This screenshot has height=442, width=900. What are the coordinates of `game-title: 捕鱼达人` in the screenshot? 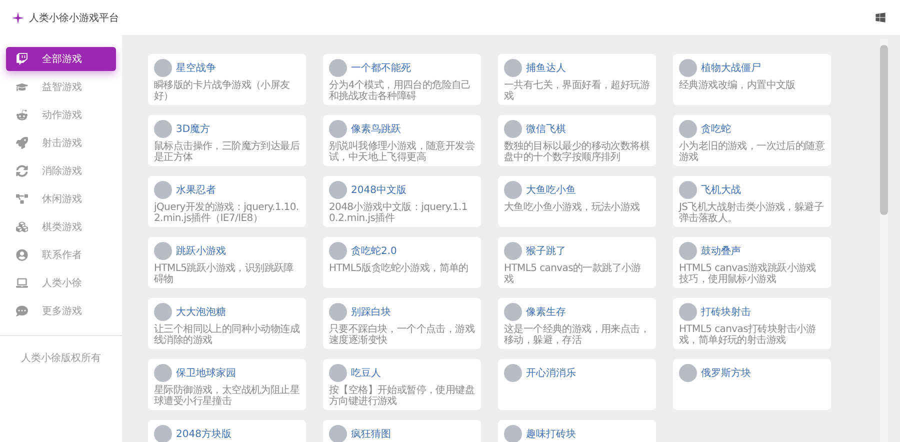 It's located at (546, 68).